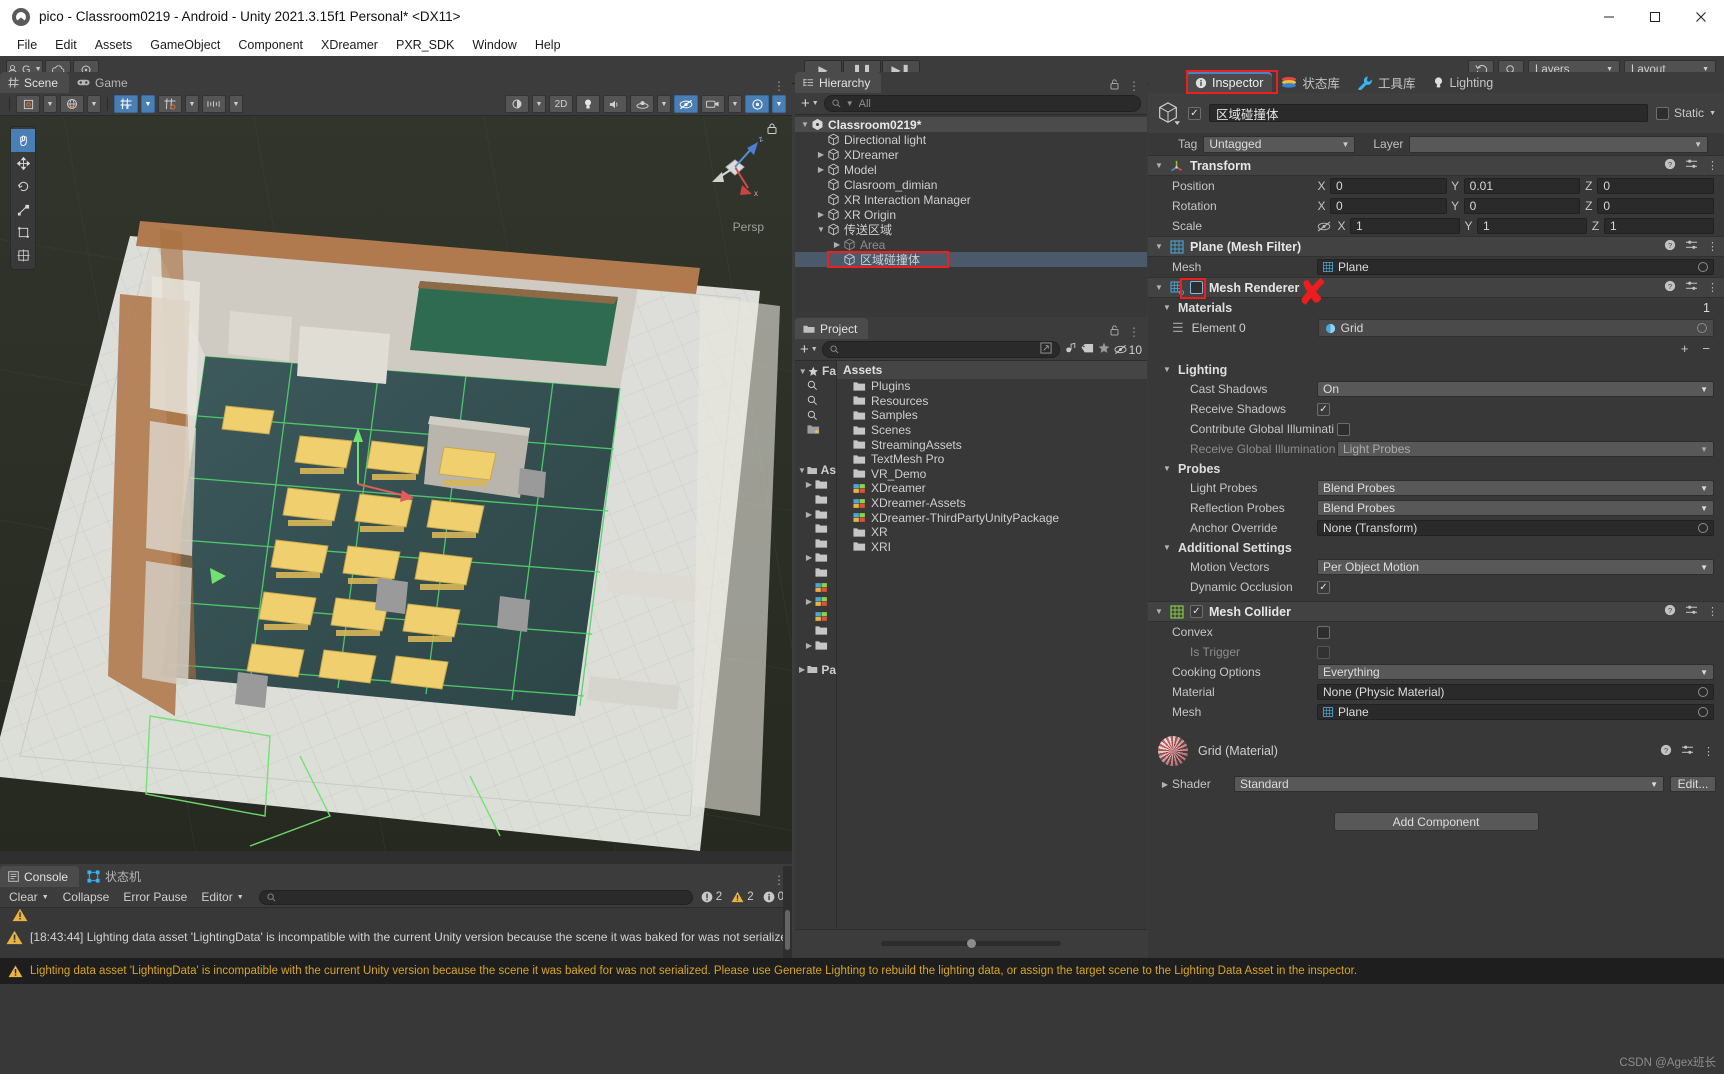 The image size is (1724, 1074). I want to click on hierarchy-item: XR Interaction Manager, so click(971, 199).